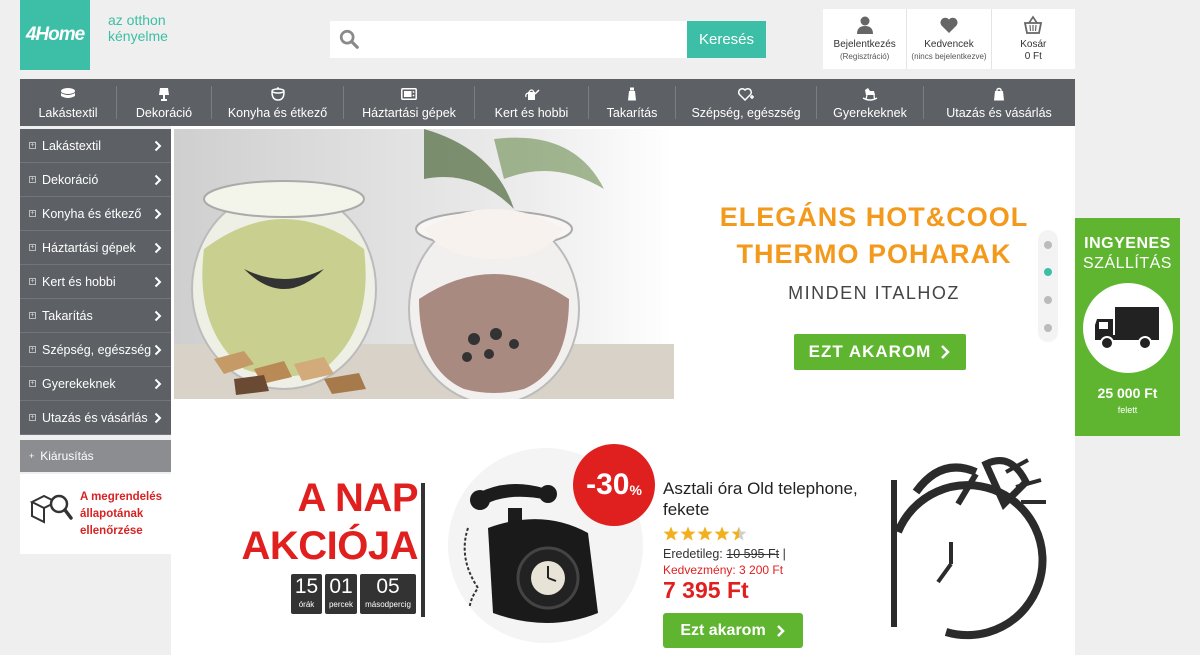 This screenshot has width=1200, height=655. Describe the element at coordinates (632, 113) in the screenshot. I see `nav-label: Takarítás` at that location.